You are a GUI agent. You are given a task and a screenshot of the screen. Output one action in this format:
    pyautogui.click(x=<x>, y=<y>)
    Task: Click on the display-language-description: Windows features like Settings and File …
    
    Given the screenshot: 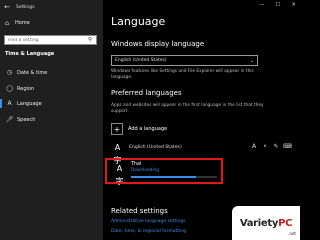 What is the action you would take?
    pyautogui.click(x=182, y=74)
    